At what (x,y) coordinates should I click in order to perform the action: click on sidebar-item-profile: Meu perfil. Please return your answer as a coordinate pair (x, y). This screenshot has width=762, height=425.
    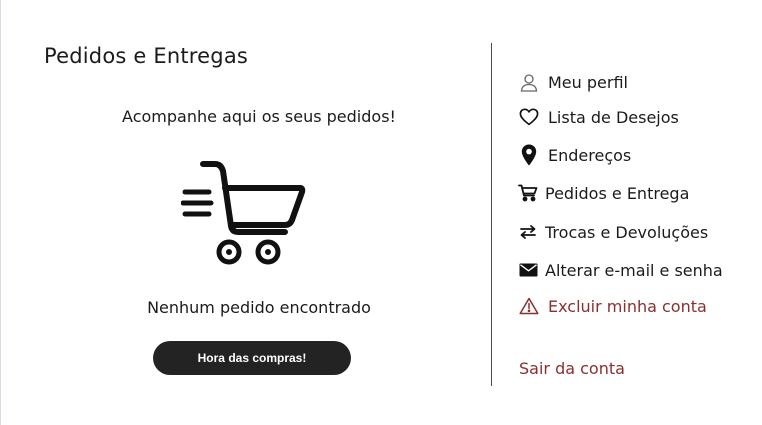
    Looking at the image, I should click on (573, 82).